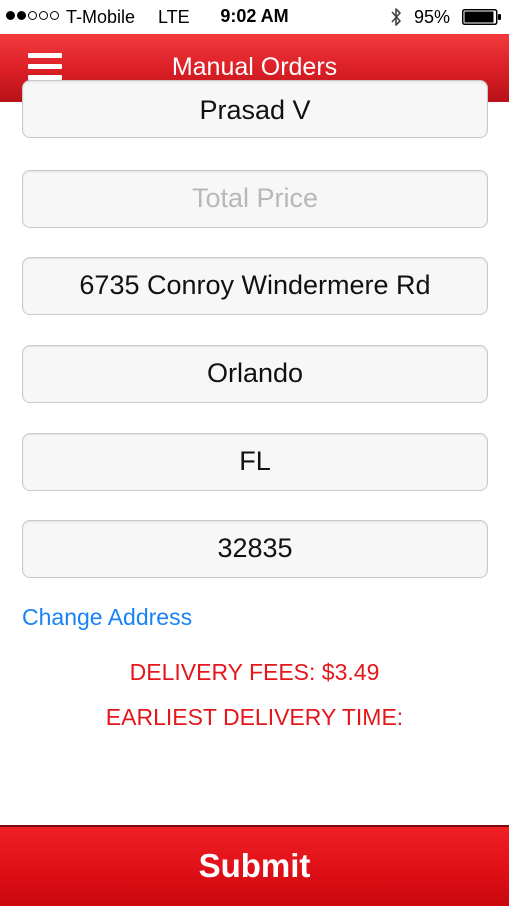 Image resolution: width=509 pixels, height=906 pixels. What do you see at coordinates (254, 17) in the screenshot?
I see `status-bar: T-Mobile LTE 9:02 AM 95%` at bounding box center [254, 17].